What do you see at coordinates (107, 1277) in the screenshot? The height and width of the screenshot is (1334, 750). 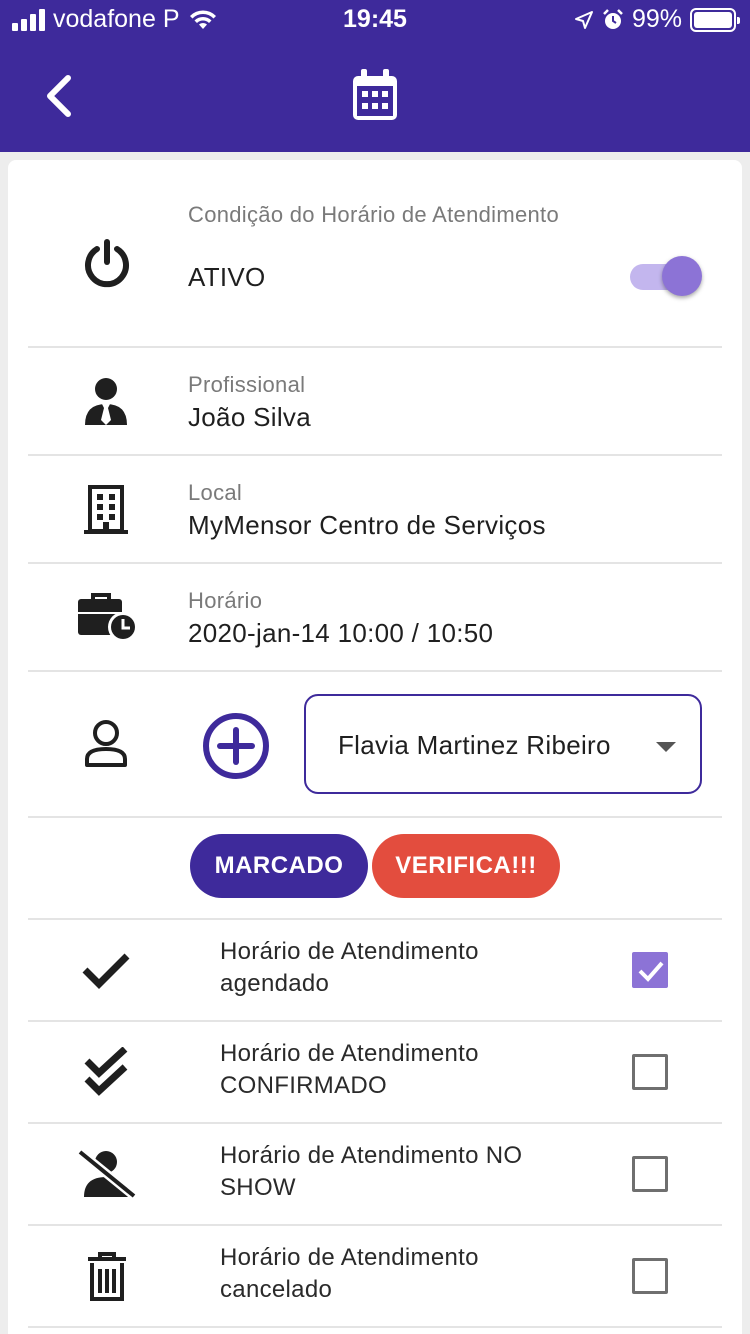 I see `trash-icon` at bounding box center [107, 1277].